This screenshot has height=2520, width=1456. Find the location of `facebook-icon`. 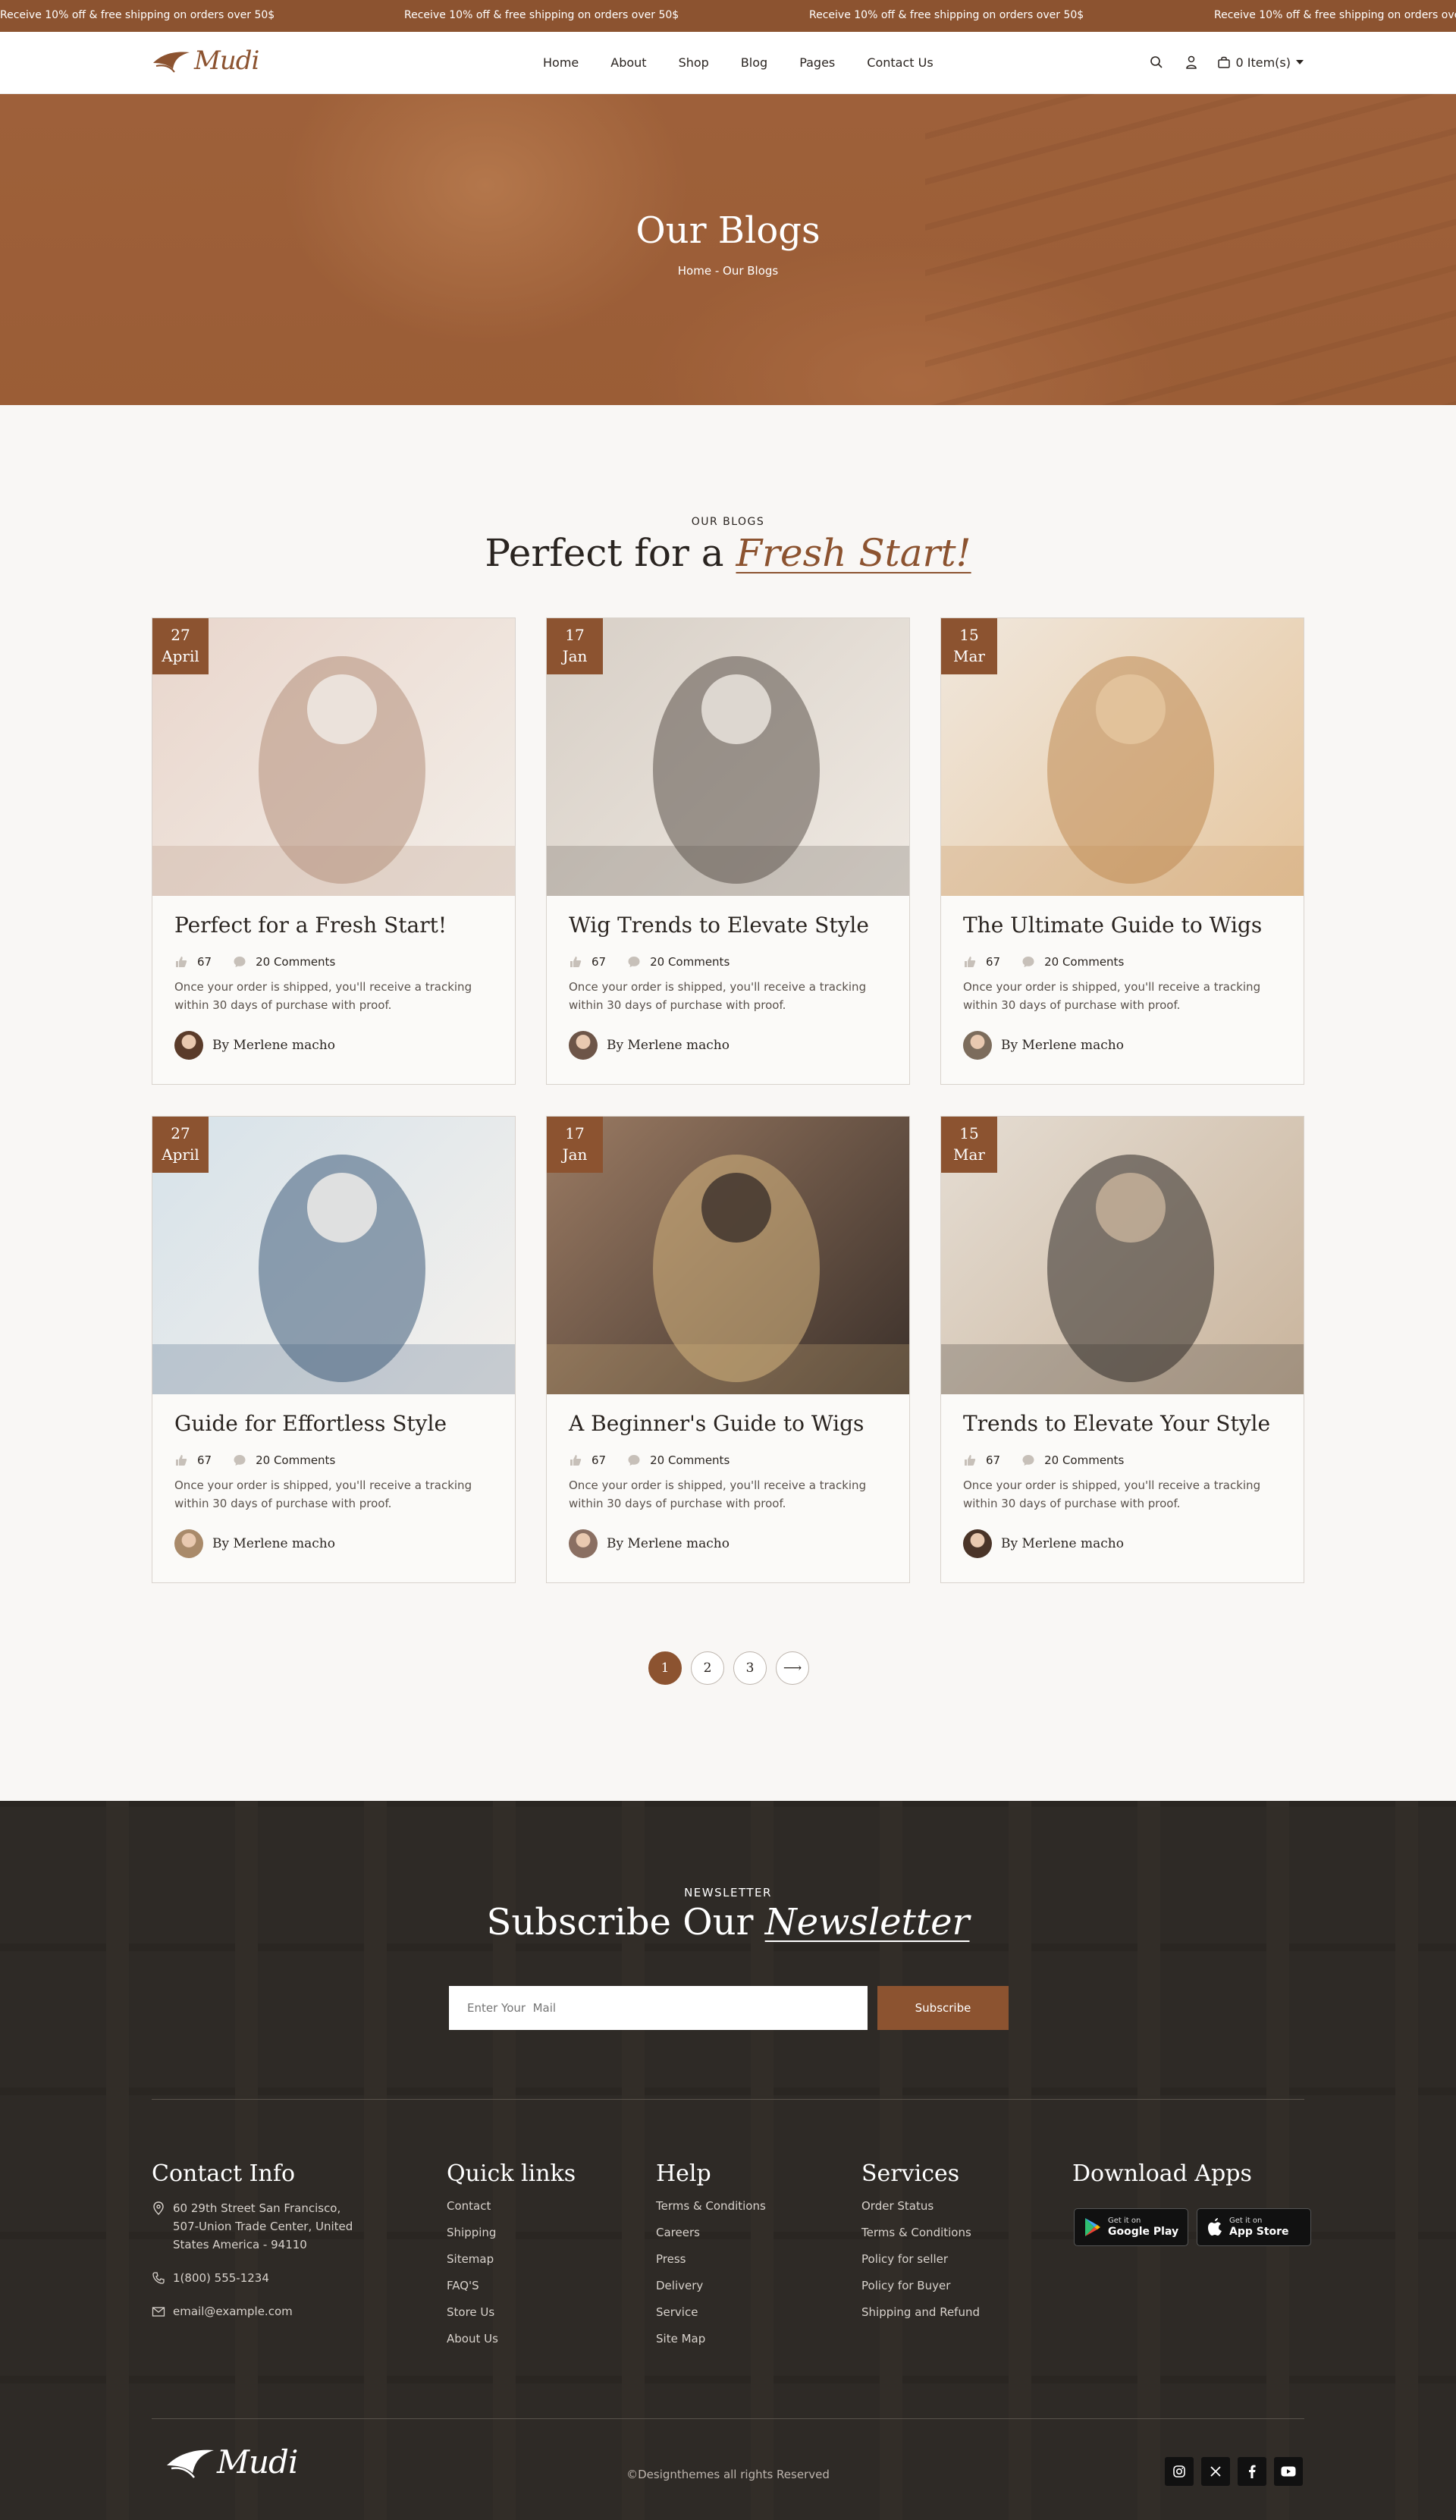

facebook-icon is located at coordinates (1252, 2471).